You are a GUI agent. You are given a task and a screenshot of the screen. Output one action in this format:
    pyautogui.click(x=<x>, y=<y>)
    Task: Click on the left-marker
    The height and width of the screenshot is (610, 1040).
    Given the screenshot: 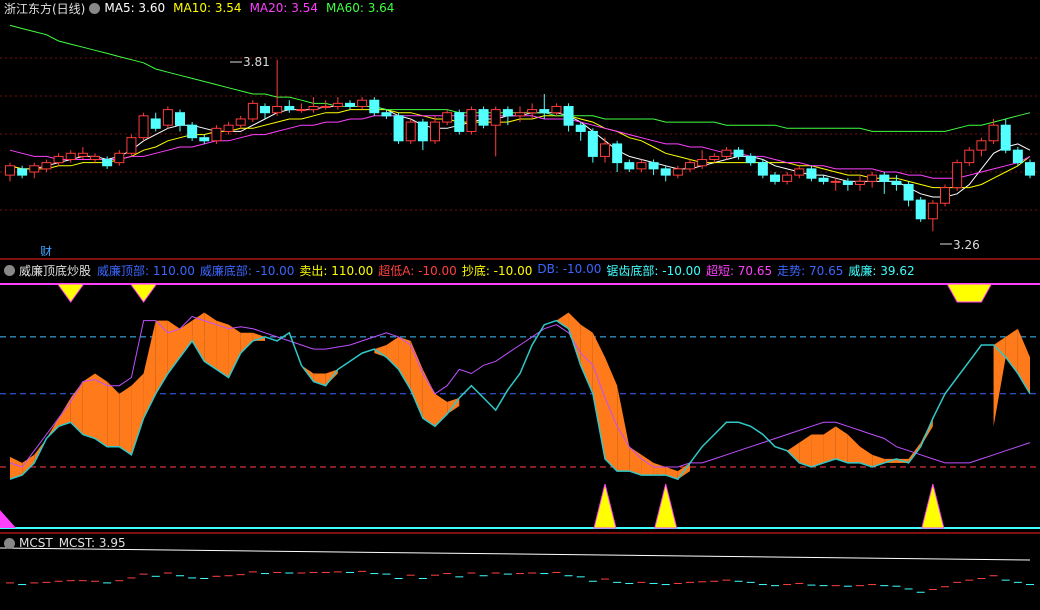 What is the action you would take?
    pyautogui.click(x=8, y=519)
    